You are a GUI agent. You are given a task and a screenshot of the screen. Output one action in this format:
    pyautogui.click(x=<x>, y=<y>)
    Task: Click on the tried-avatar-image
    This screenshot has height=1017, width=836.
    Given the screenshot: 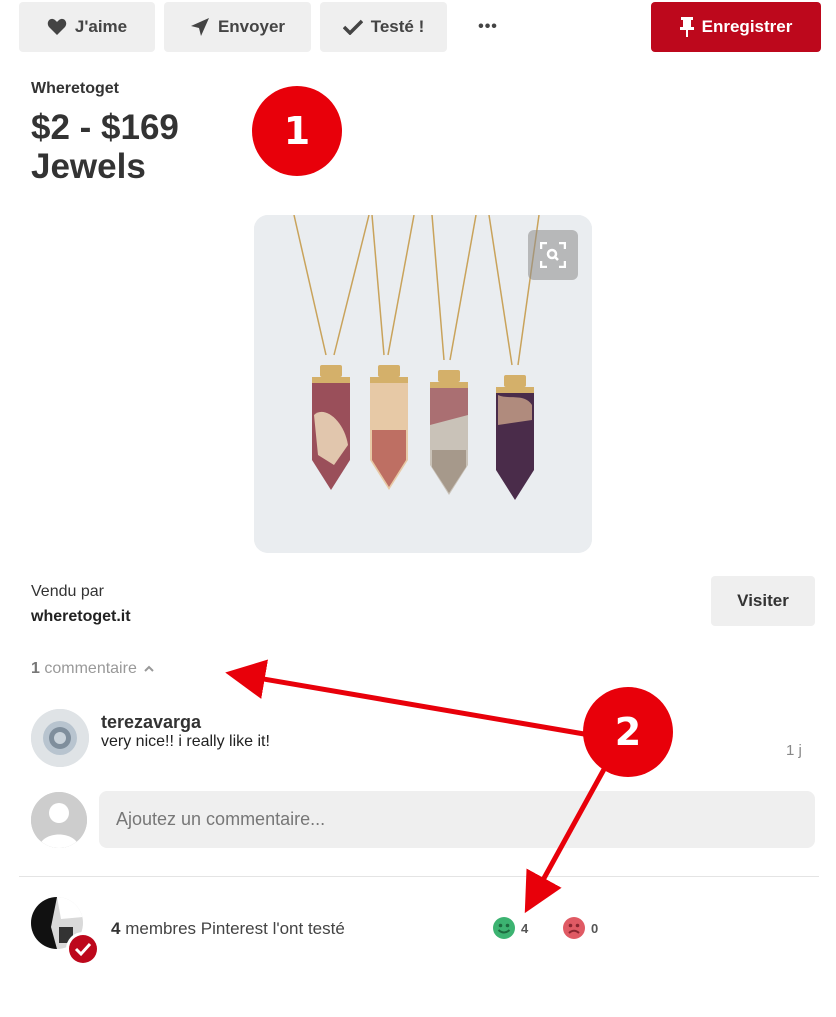 What is the action you would take?
    pyautogui.click(x=65, y=931)
    